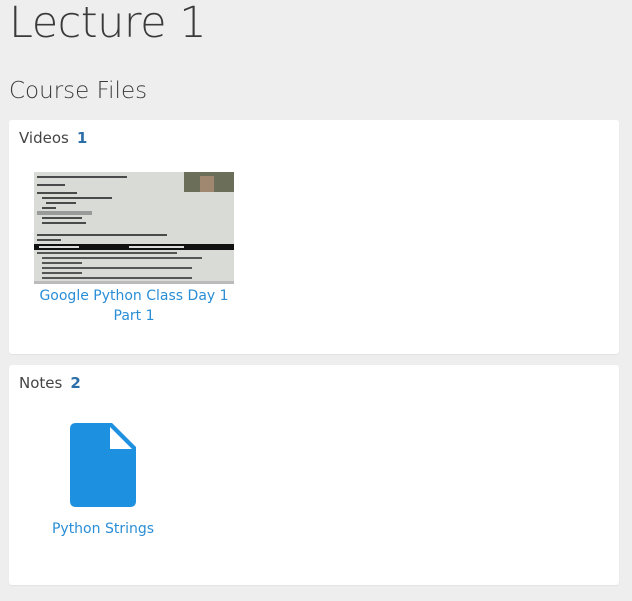 This screenshot has height=601, width=632. I want to click on notes-header: Notes 2, so click(50, 383).